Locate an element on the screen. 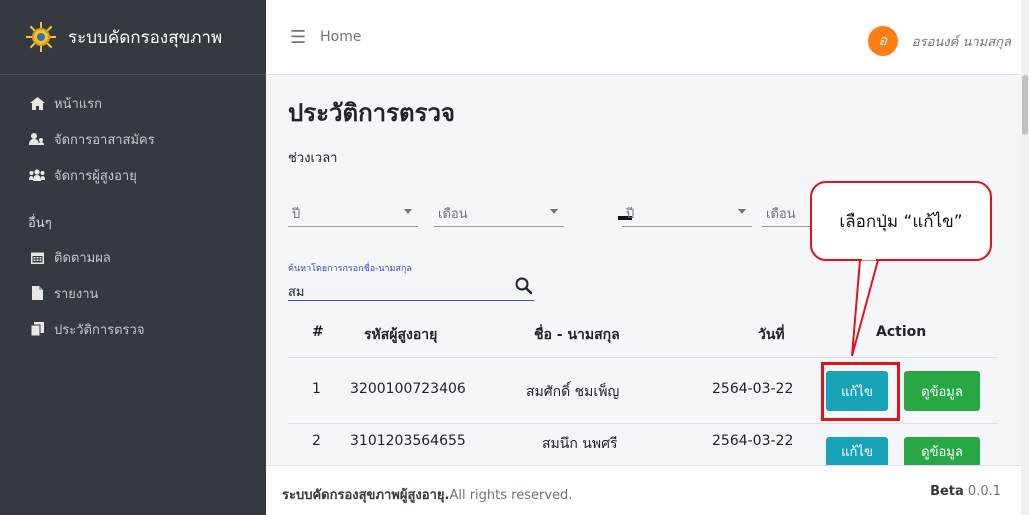 This screenshot has width=1029, height=515. from-year-select: ปี is located at coordinates (353, 215).